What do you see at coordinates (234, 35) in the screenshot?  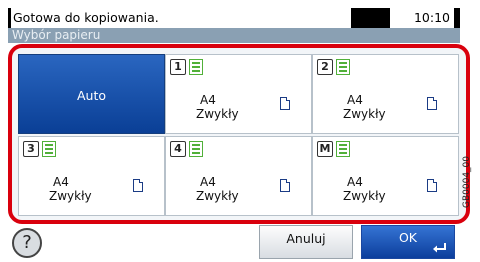 I see `screen-title: Wybór papieru` at bounding box center [234, 35].